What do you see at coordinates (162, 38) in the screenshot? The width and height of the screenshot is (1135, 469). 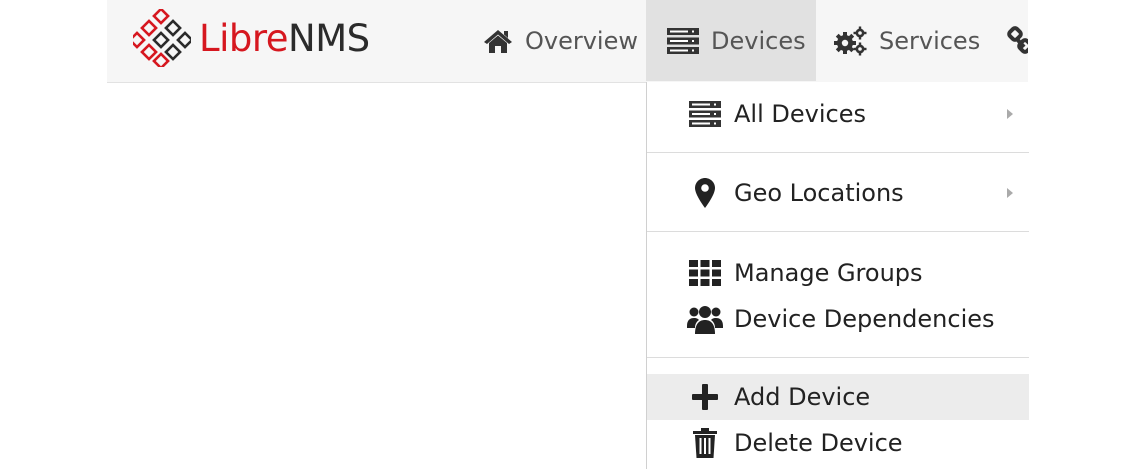 I see `librenms-logo-icon` at bounding box center [162, 38].